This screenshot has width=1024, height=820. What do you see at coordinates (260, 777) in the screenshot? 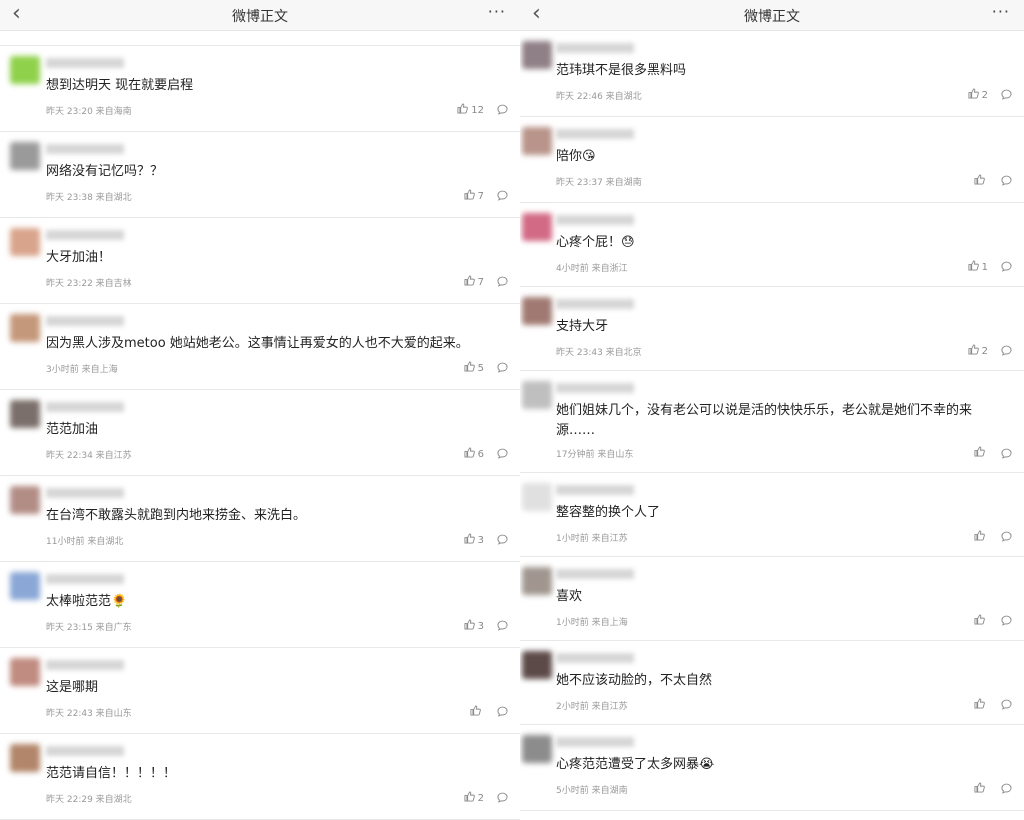
I see `comment-item: 范范请自信！！！！！ 昨天 22:29 来自湖北 2` at bounding box center [260, 777].